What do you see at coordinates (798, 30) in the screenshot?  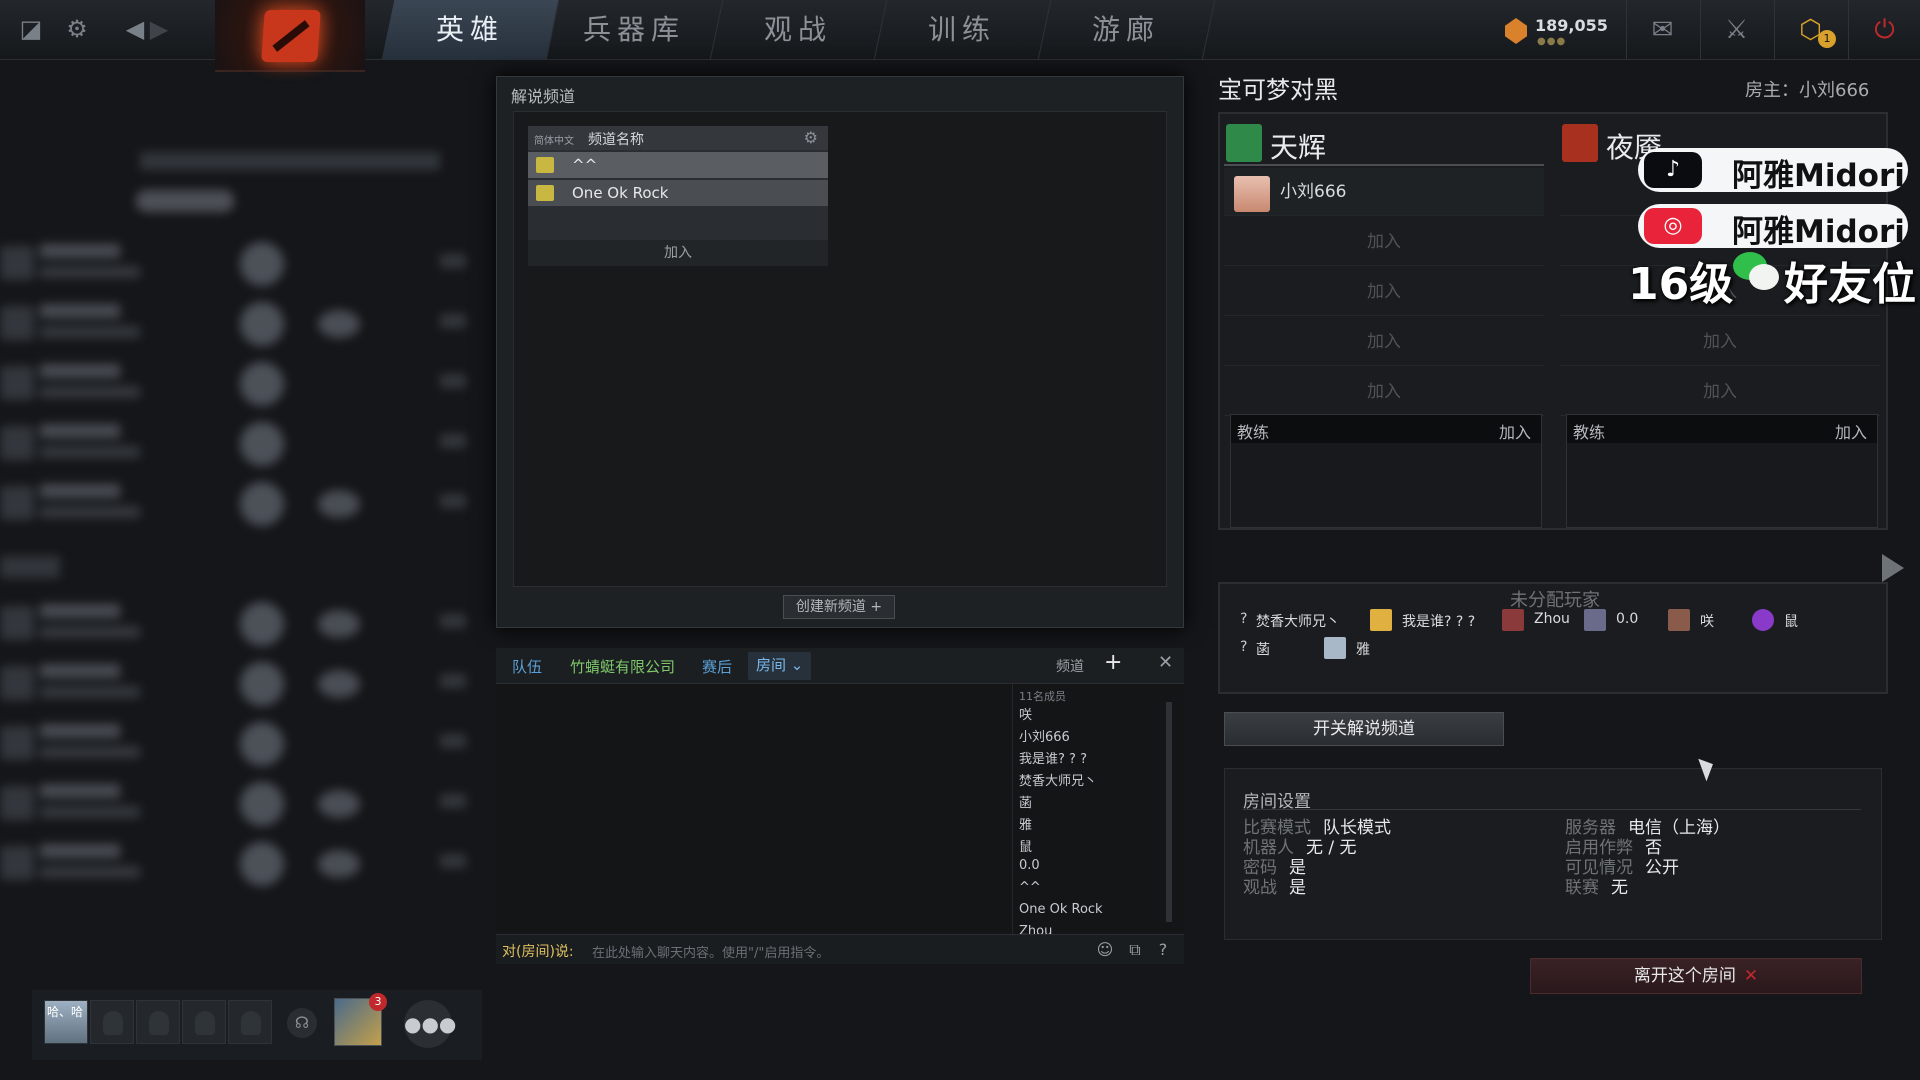 I see `tab-watch: 观战` at bounding box center [798, 30].